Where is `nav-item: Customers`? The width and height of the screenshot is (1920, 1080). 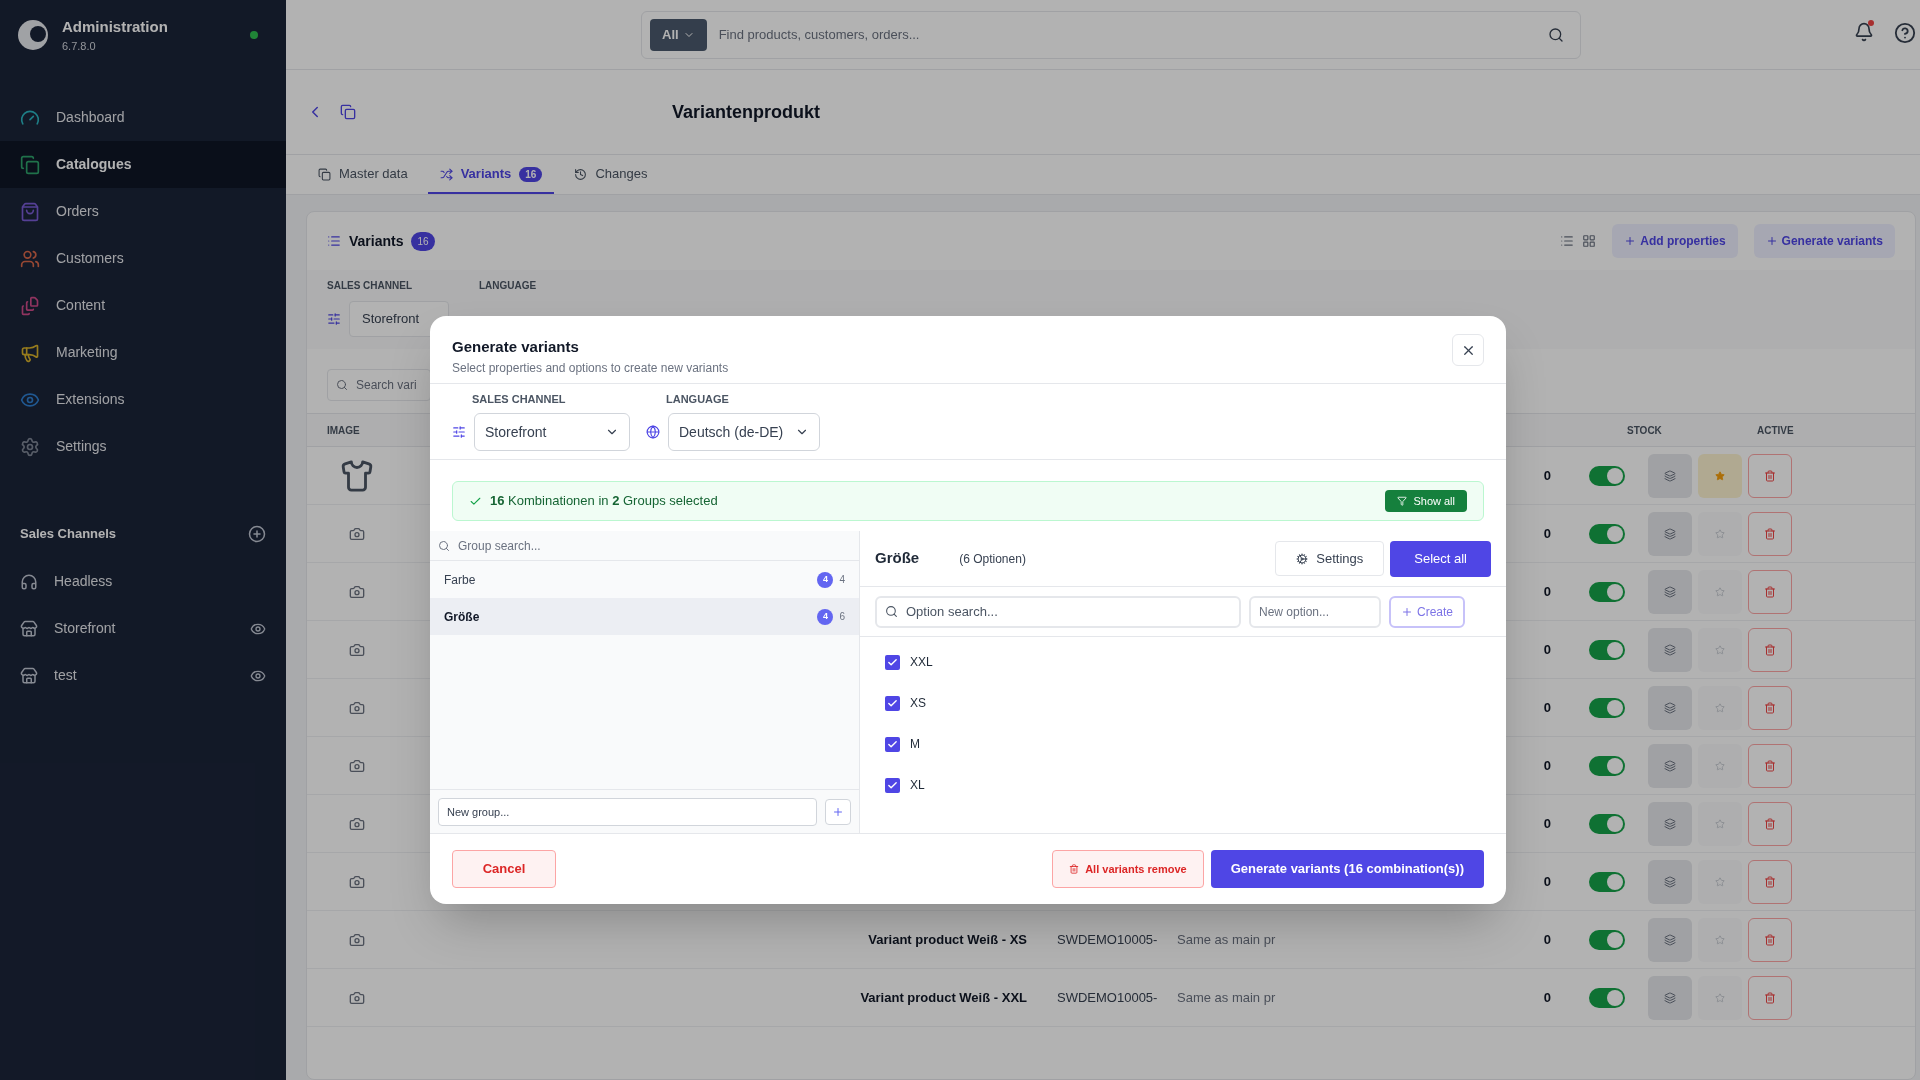
nav-item: Customers is located at coordinates (143, 258).